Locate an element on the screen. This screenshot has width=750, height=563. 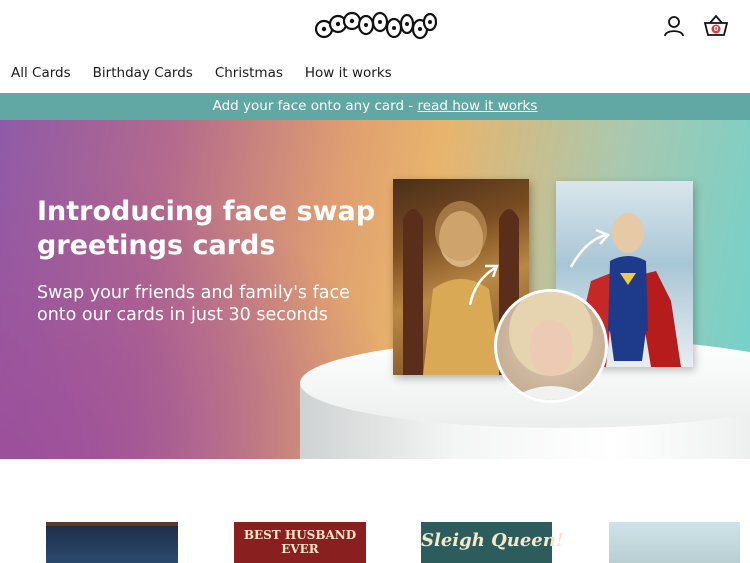
user-icon is located at coordinates (674, 26).